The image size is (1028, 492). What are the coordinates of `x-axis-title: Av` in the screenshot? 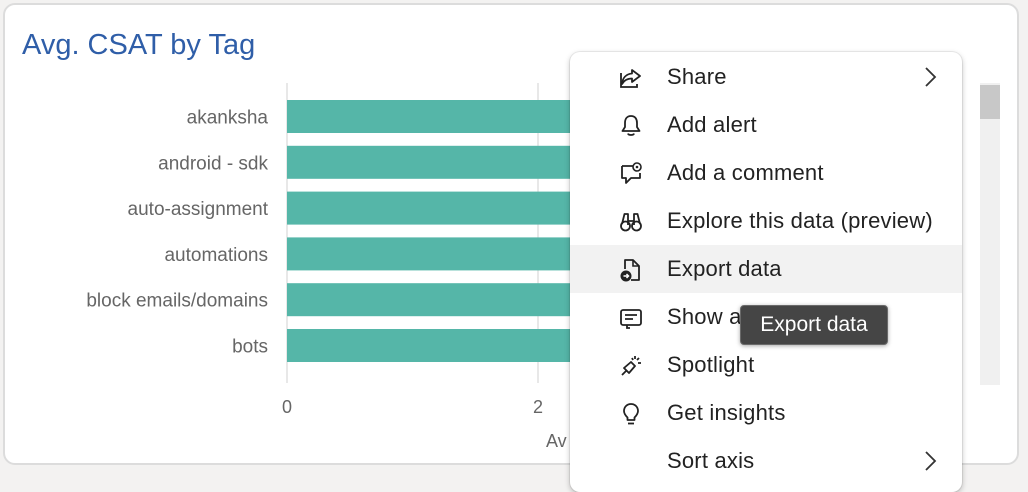 It's located at (556, 441).